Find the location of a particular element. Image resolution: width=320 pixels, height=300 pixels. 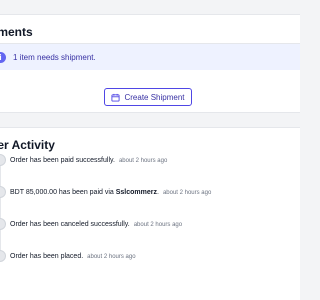

create-shipment-button: Create Shipment is located at coordinates (148, 97).